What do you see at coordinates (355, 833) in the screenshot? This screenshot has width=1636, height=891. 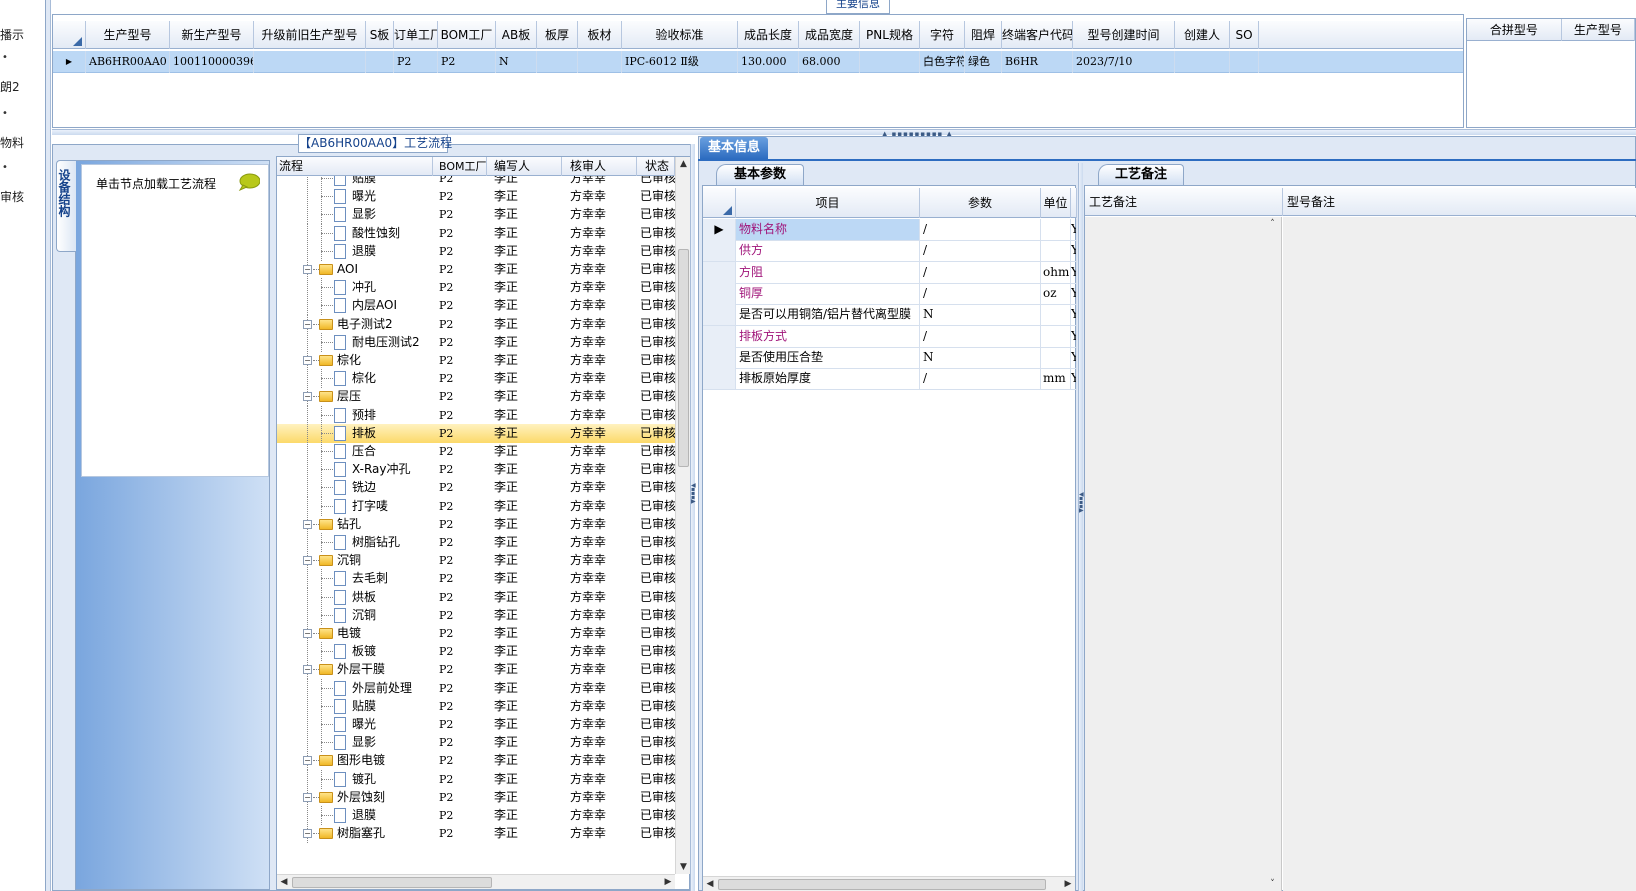 I see `tree-node: − 树脂塞孔` at bounding box center [355, 833].